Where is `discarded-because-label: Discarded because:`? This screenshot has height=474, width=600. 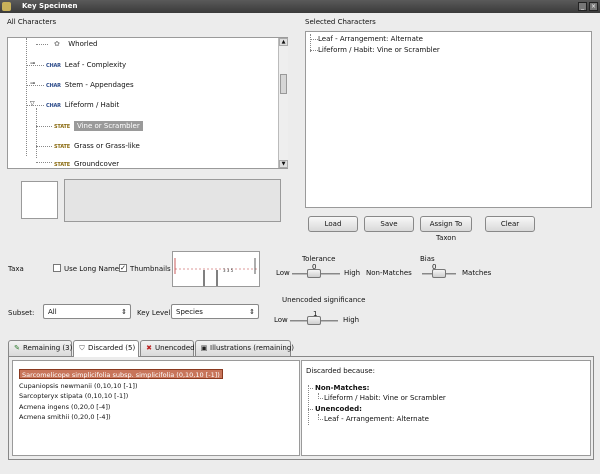 discarded-because-label: Discarded because: is located at coordinates (340, 371).